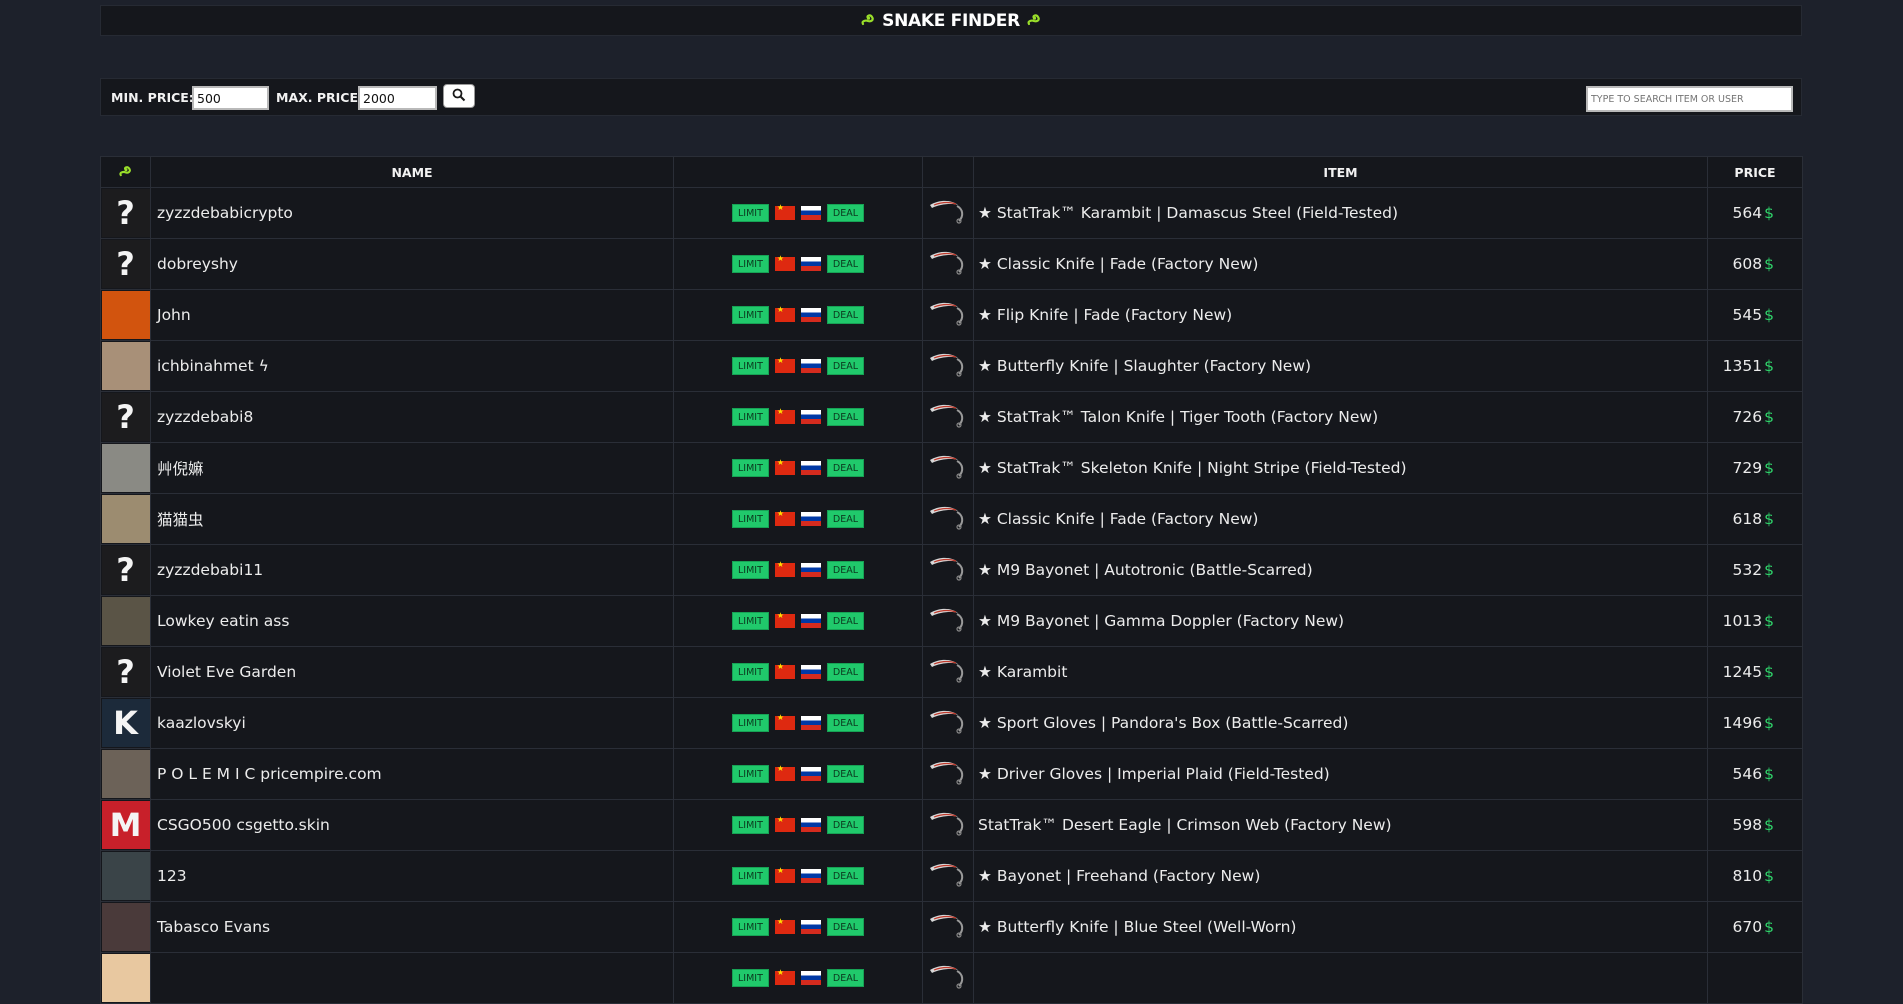 This screenshot has height=1004, width=1903. I want to click on search-button, so click(459, 96).